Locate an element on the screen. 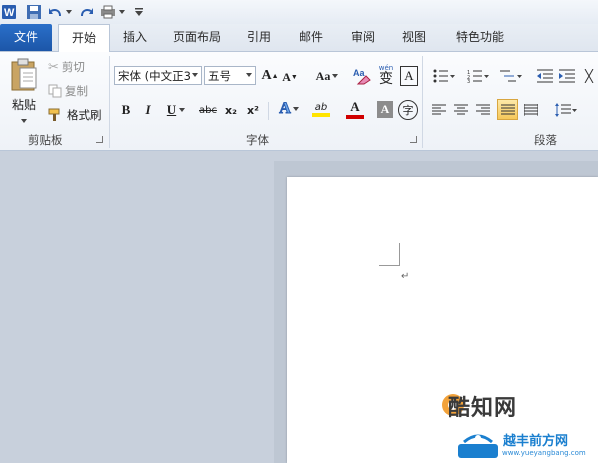  subscript-glyph: x₂ is located at coordinates (231, 110).